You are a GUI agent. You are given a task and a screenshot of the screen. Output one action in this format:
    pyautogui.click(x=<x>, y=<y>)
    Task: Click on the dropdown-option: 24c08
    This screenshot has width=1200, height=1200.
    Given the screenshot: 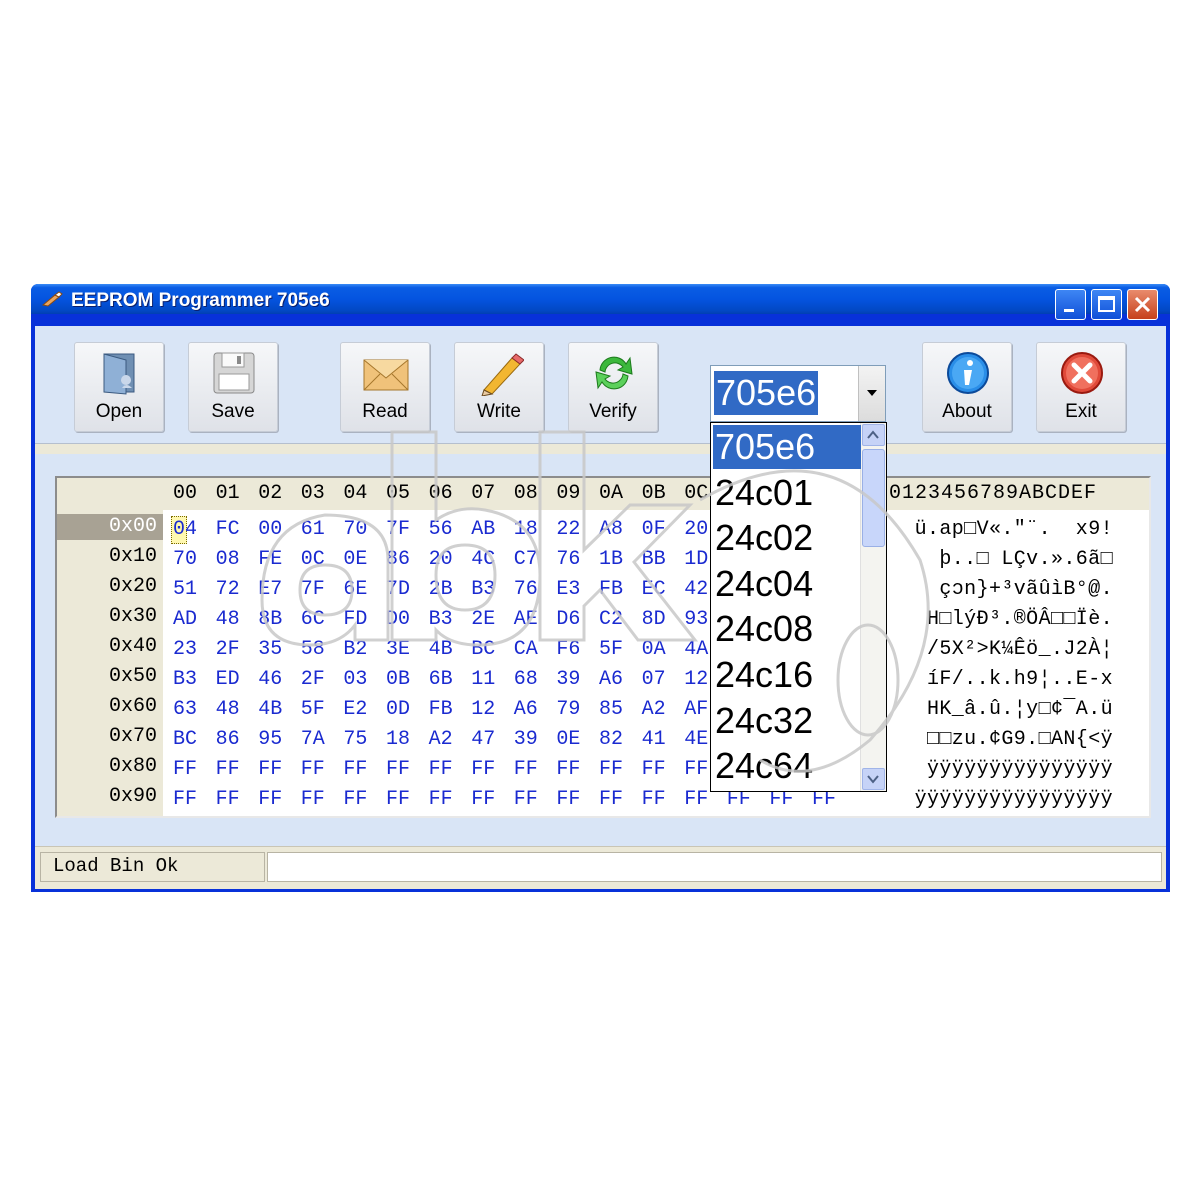 What is the action you would take?
    pyautogui.click(x=787, y=629)
    